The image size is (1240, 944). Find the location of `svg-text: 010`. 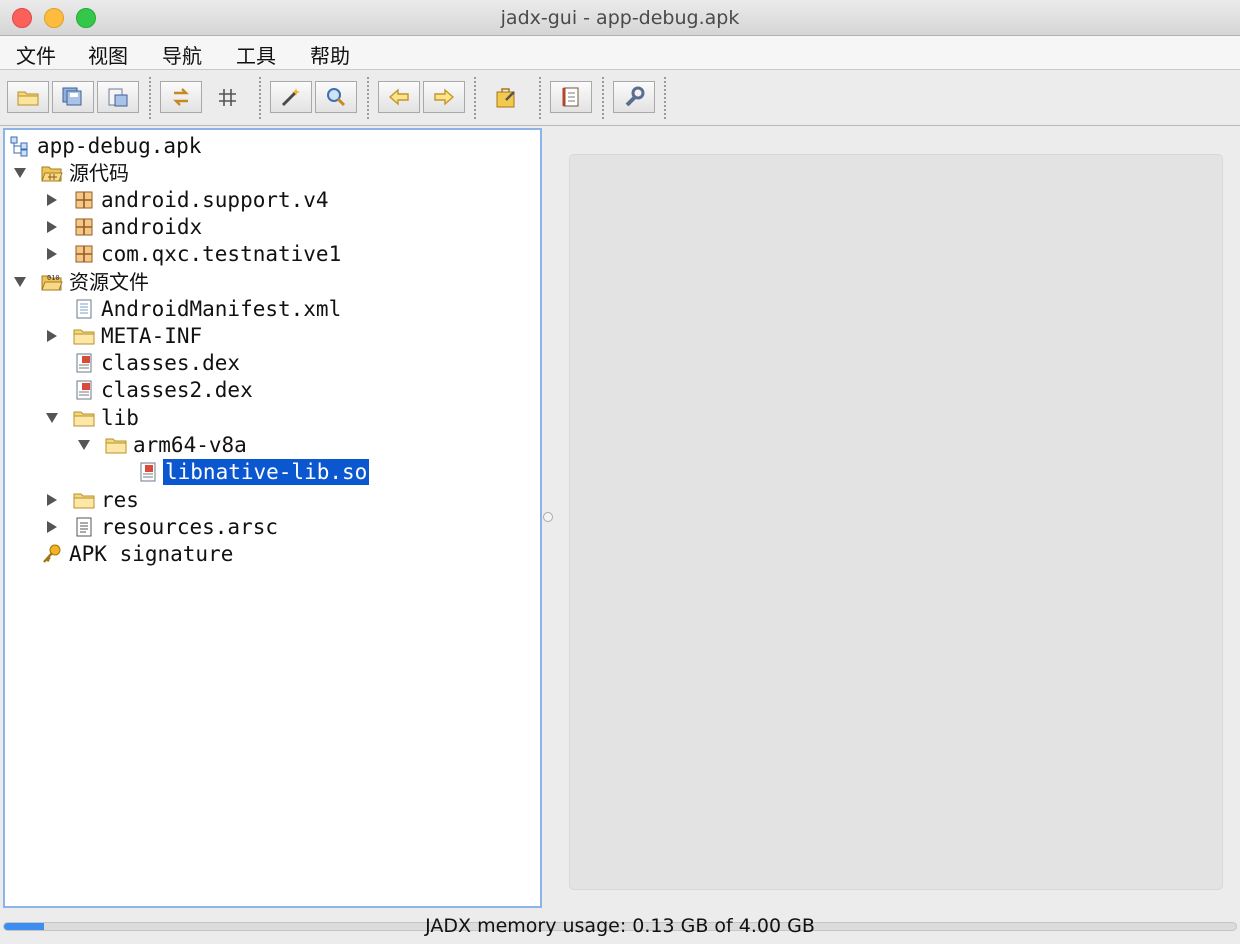

svg-text: 010 is located at coordinates (53, 278).